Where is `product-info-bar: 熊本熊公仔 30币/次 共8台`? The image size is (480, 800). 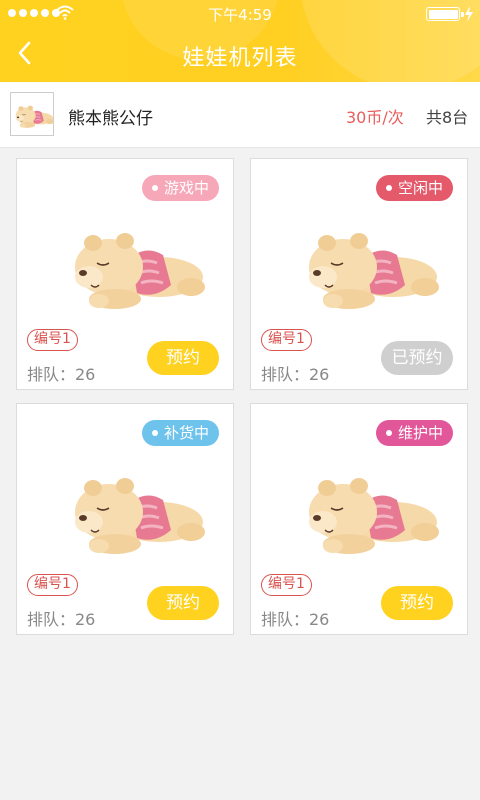 product-info-bar: 熊本熊公仔 30币/次 共8台 is located at coordinates (240, 115).